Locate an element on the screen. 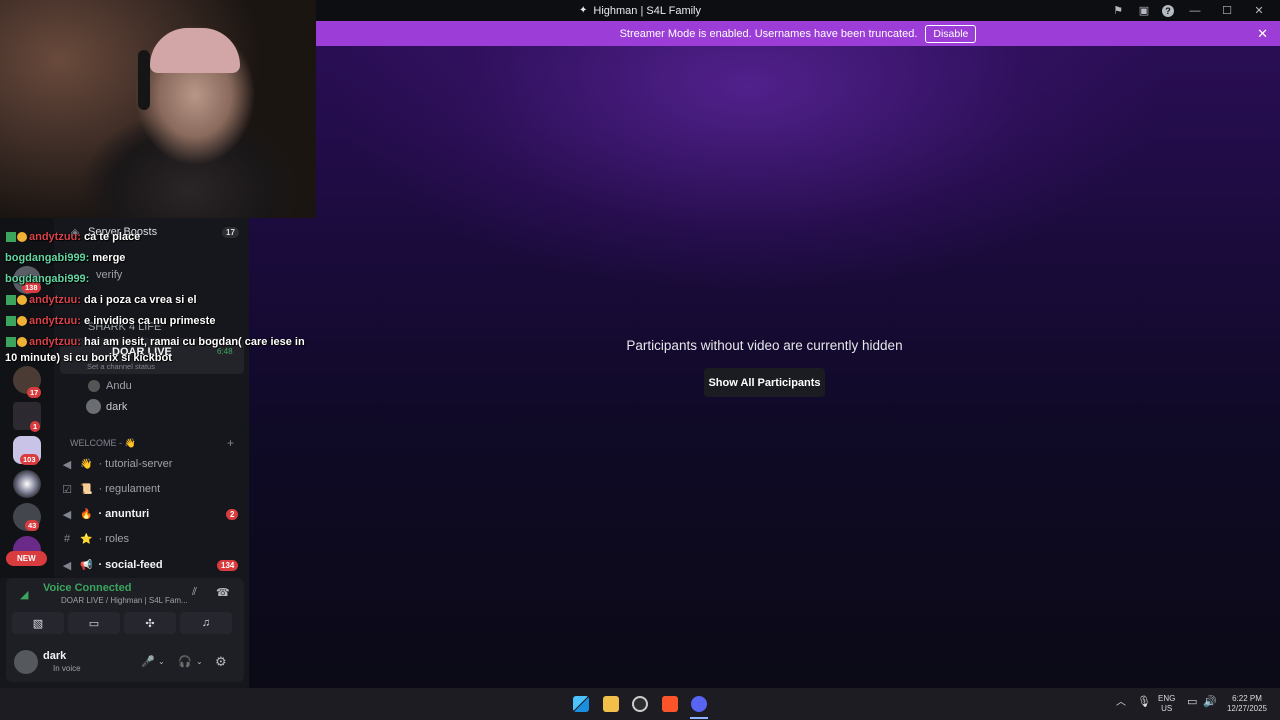 This screenshot has height=720, width=1280. camera-off-icon: ▧ is located at coordinates (38, 623).